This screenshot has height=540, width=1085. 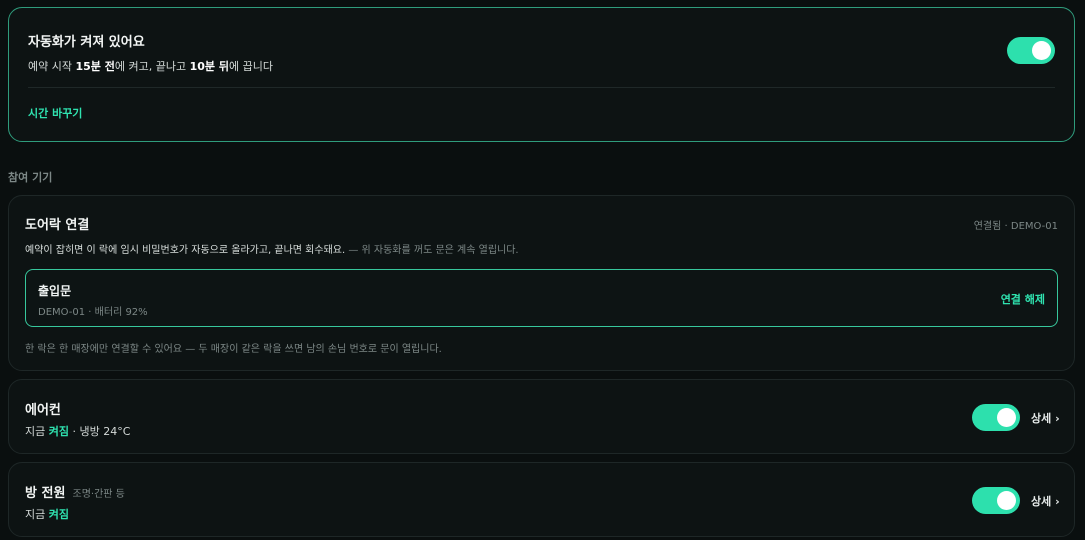 What do you see at coordinates (47, 514) in the screenshot?
I see `room-power-status: 지금 켜짐` at bounding box center [47, 514].